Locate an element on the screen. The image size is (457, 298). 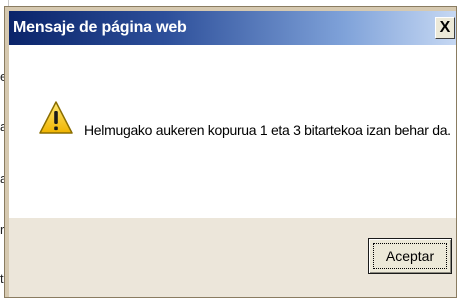
close-button: X is located at coordinates (445, 28).